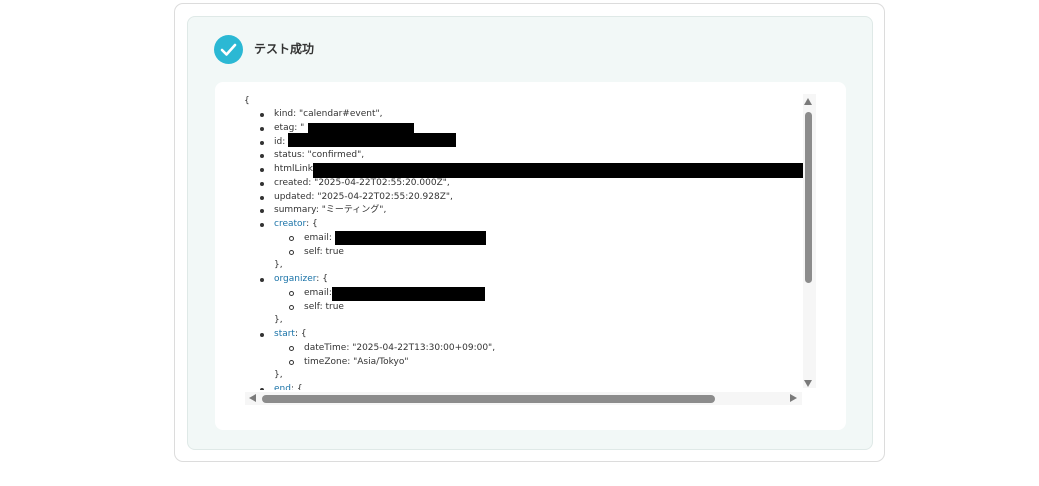  I want to click on json-line-id: id:, so click(280, 142).